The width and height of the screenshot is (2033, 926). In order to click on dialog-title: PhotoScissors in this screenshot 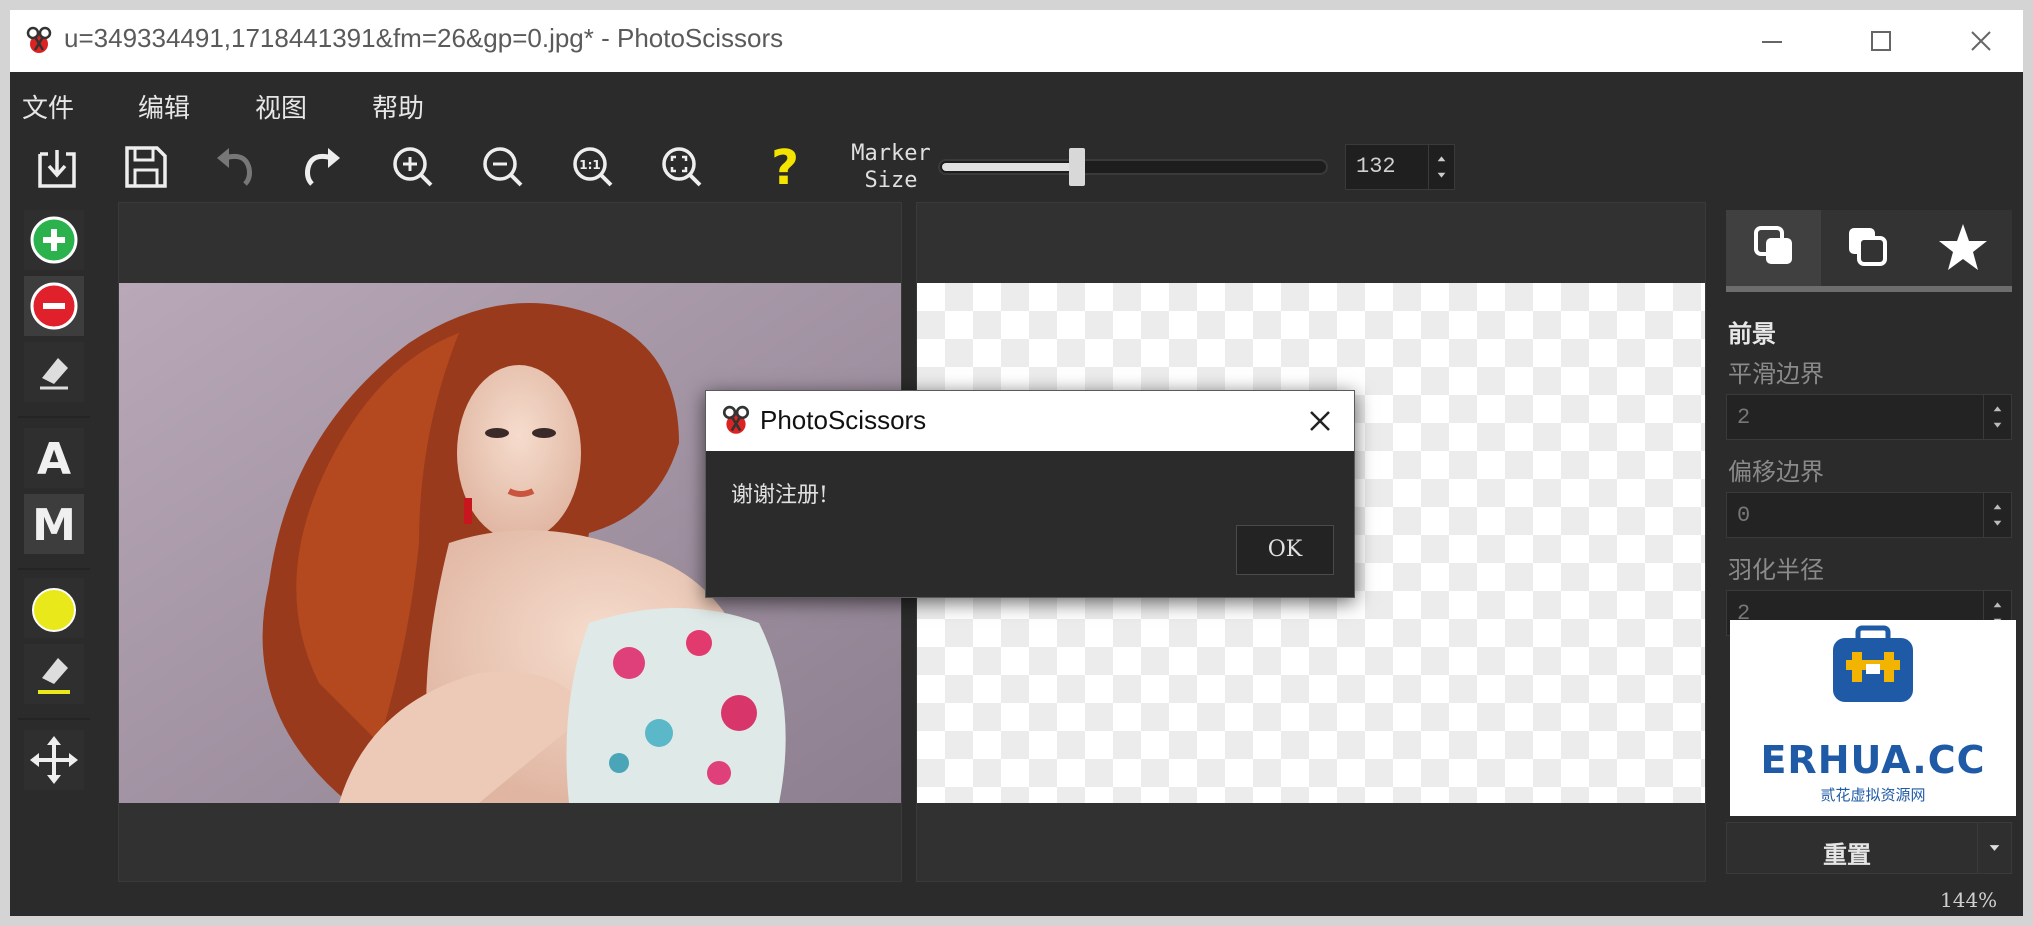, I will do `click(843, 420)`.